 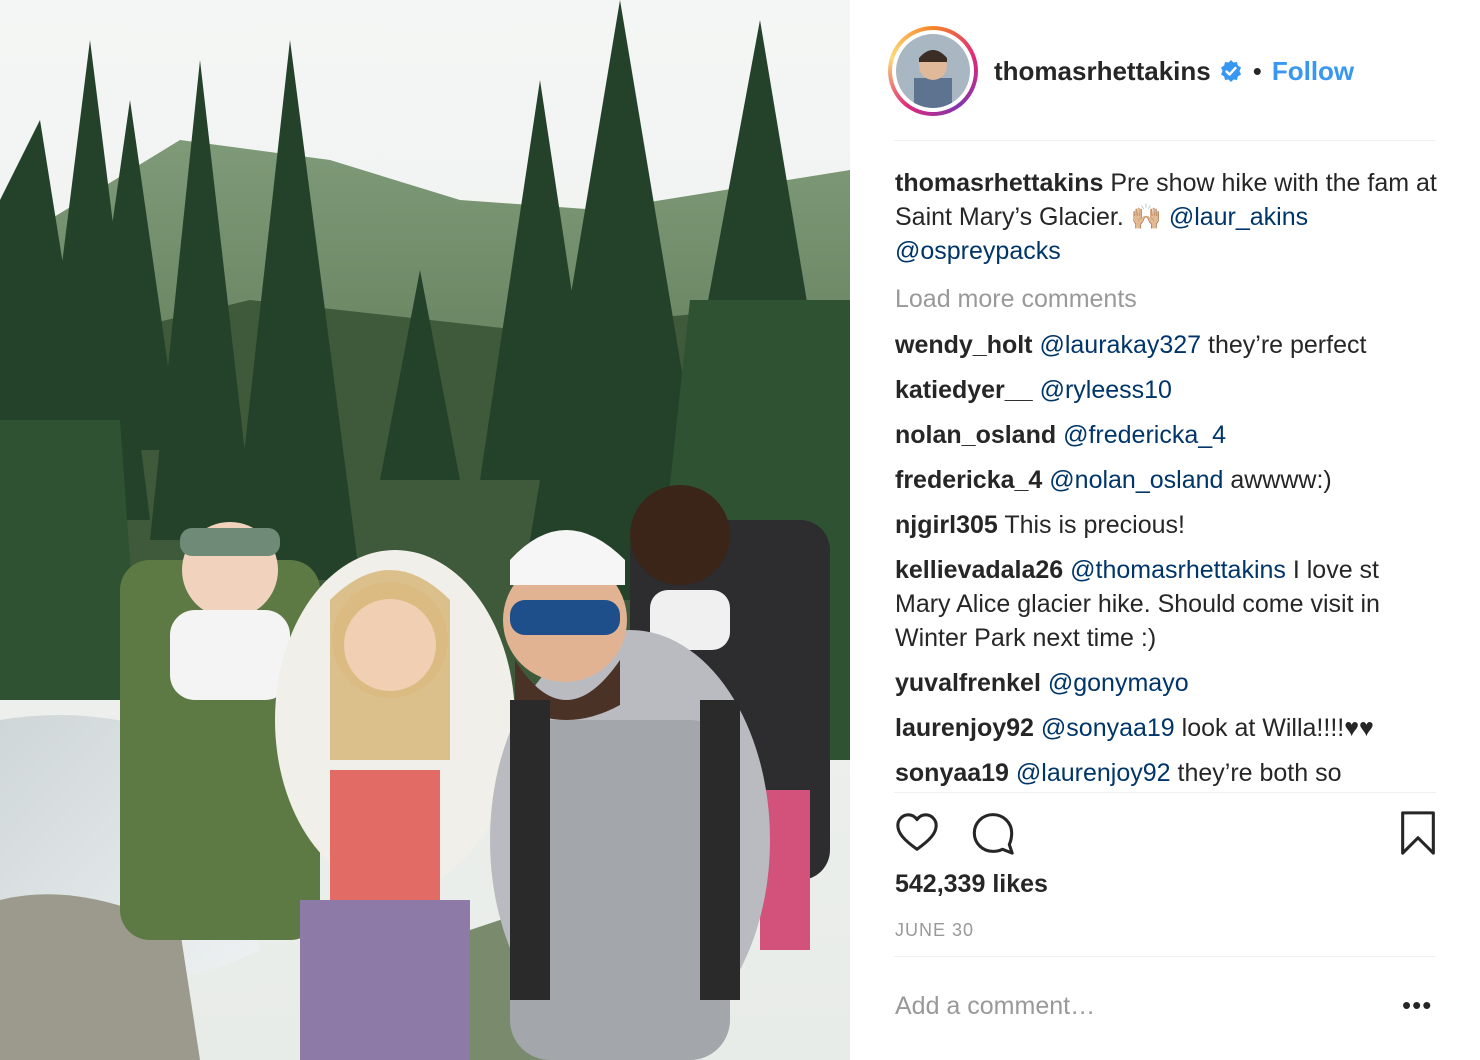 I want to click on comment-item: nolan_osland @fredericka_4, so click(x=1167, y=435).